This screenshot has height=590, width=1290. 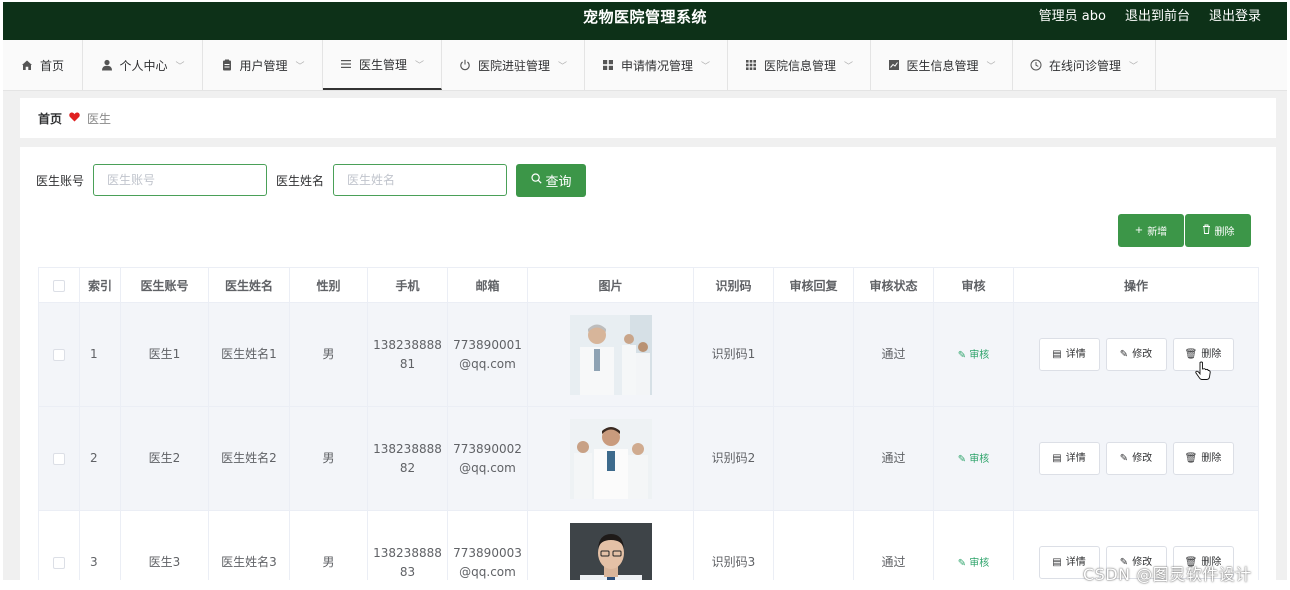 What do you see at coordinates (973, 285) in the screenshot?
I see `column-header: 审核` at bounding box center [973, 285].